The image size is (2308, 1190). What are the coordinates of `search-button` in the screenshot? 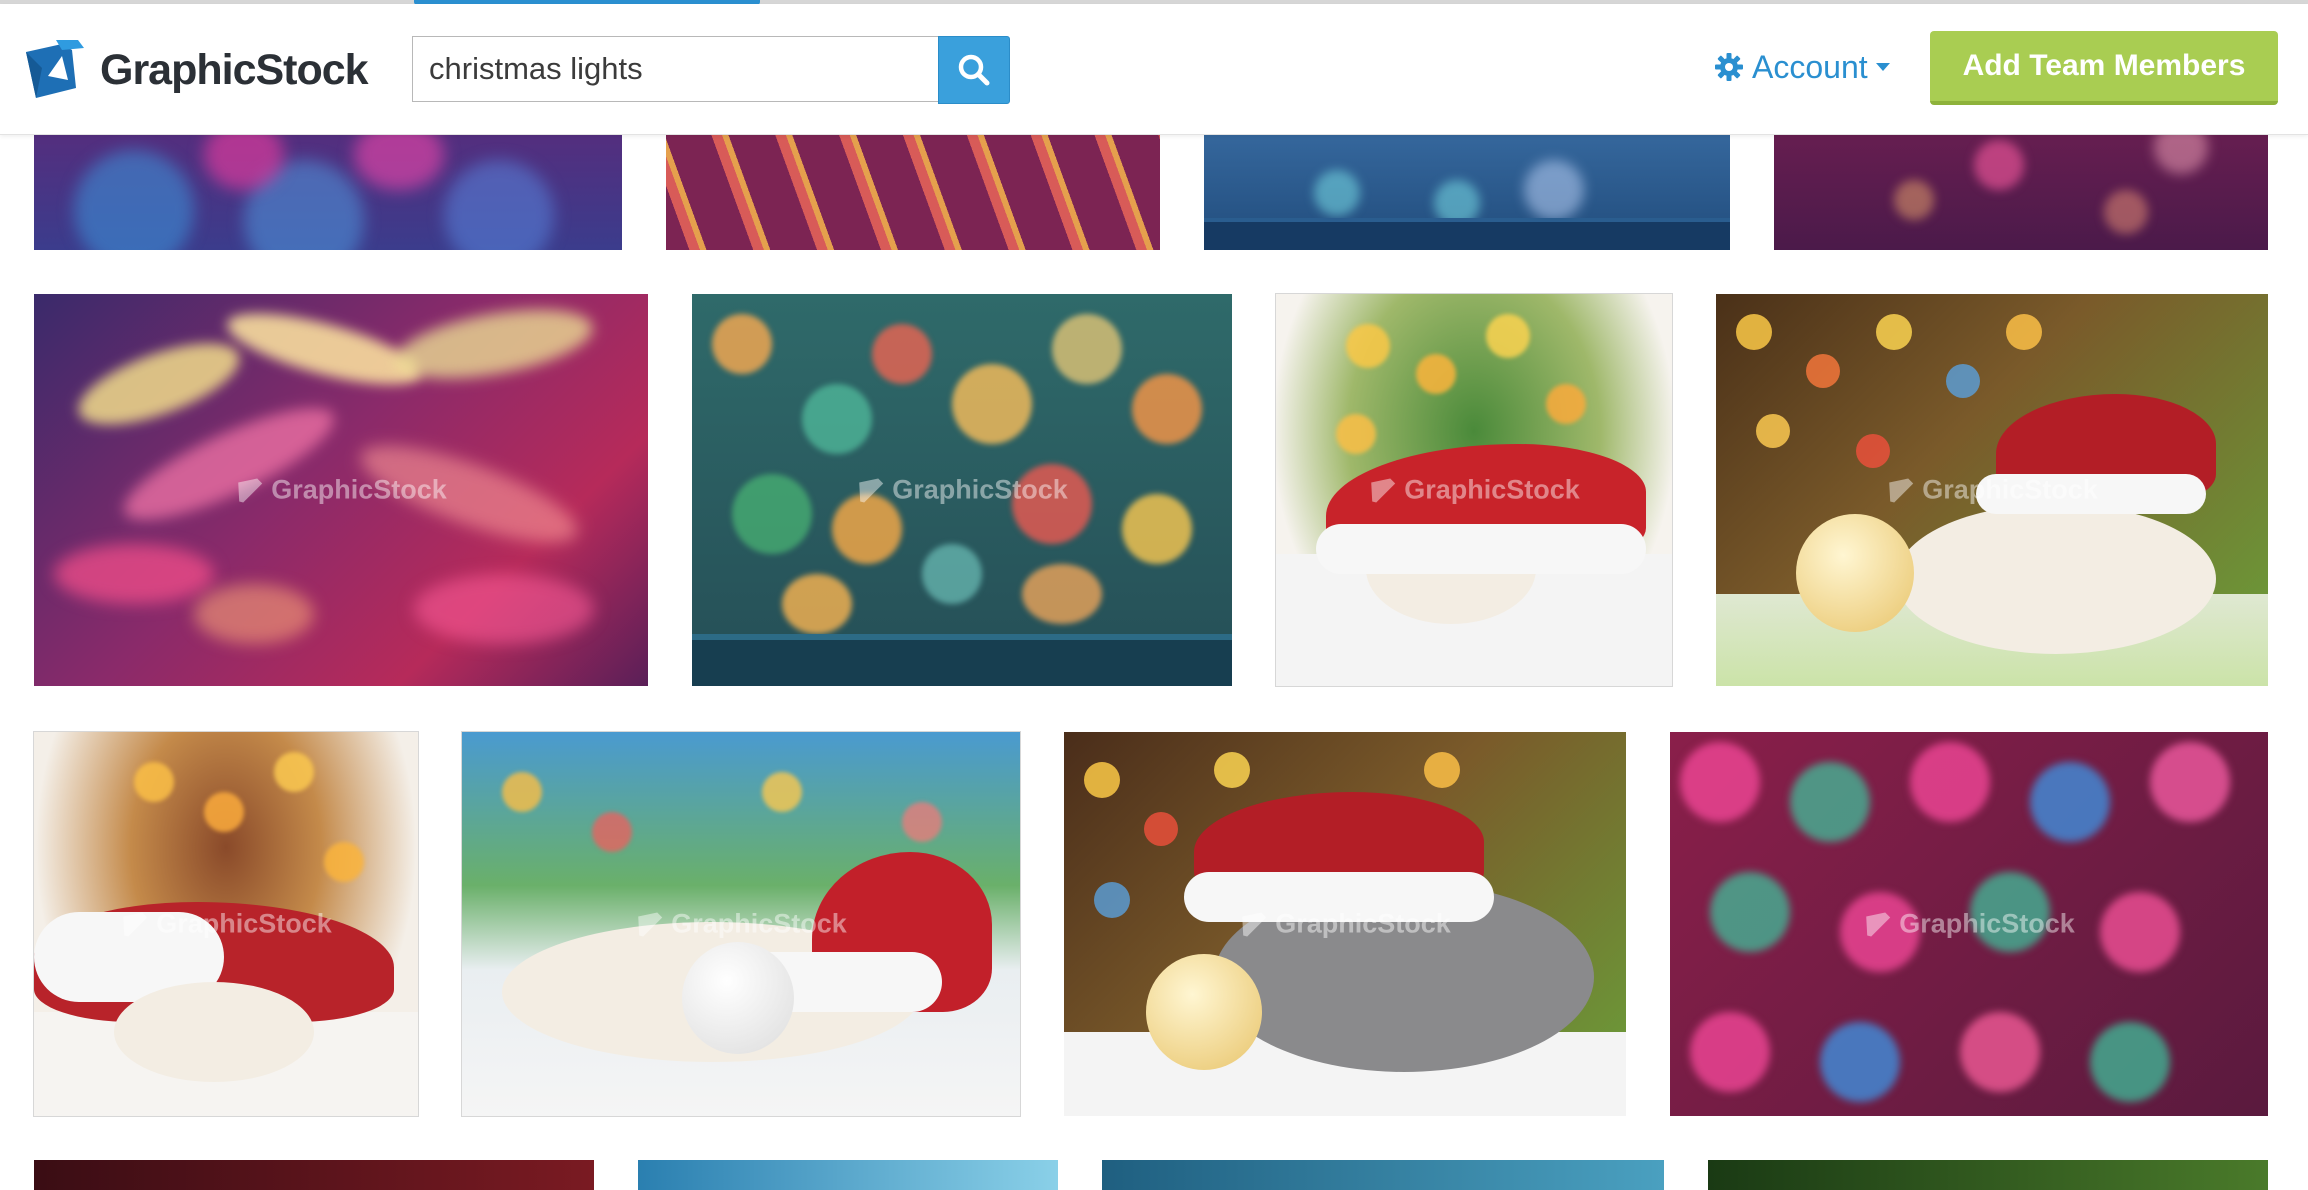 It's located at (974, 70).